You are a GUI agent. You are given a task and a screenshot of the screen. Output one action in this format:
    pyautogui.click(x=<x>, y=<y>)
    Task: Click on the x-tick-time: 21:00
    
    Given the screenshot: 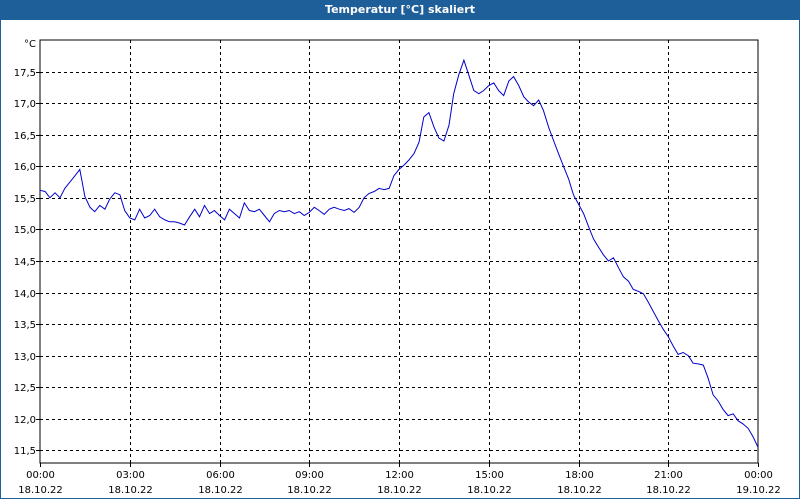 What is the action you would take?
    pyautogui.click(x=668, y=475)
    